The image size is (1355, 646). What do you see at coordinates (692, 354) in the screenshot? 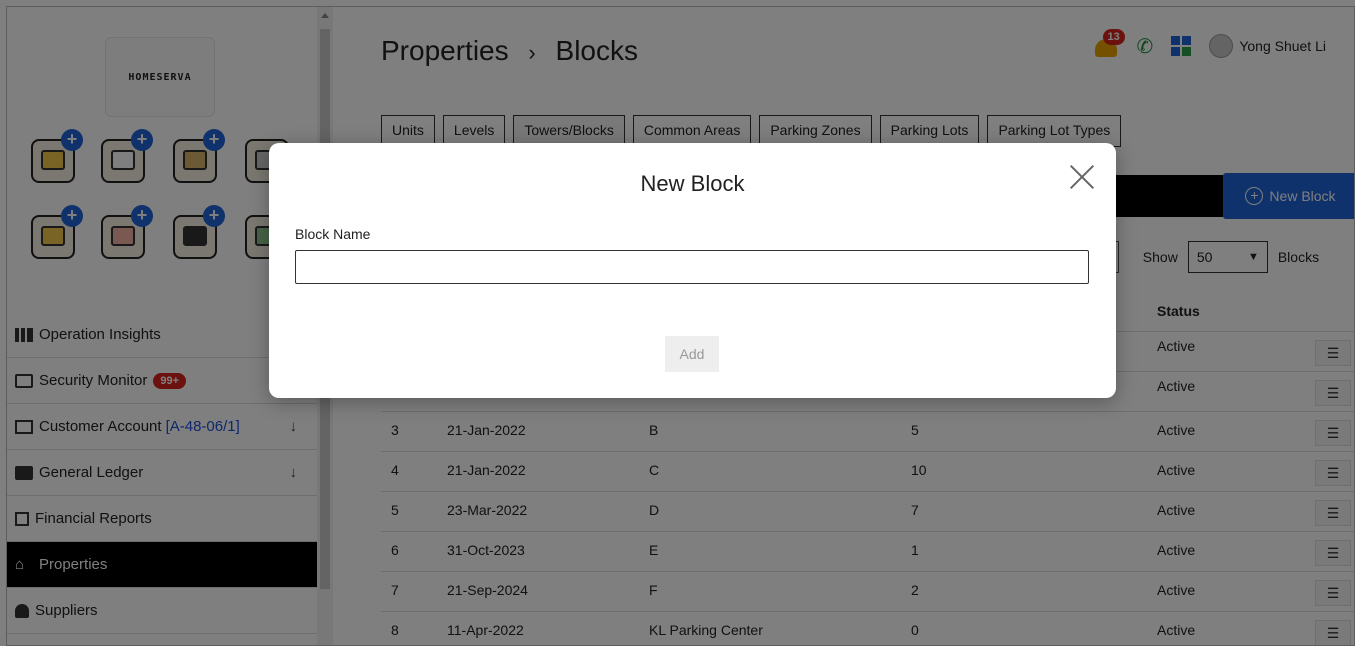
I see `add-button: Add` at bounding box center [692, 354].